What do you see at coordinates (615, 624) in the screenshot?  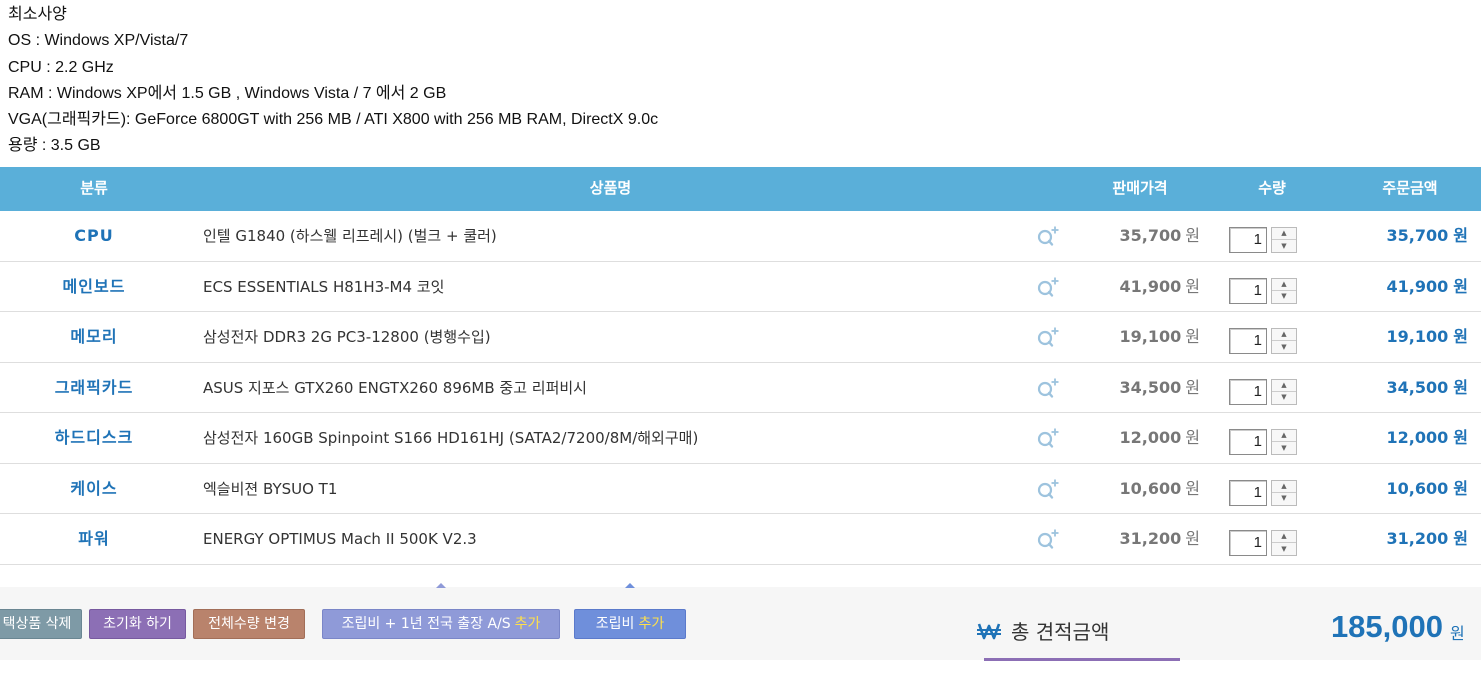 I see `add-assembly-label: 조립비` at bounding box center [615, 624].